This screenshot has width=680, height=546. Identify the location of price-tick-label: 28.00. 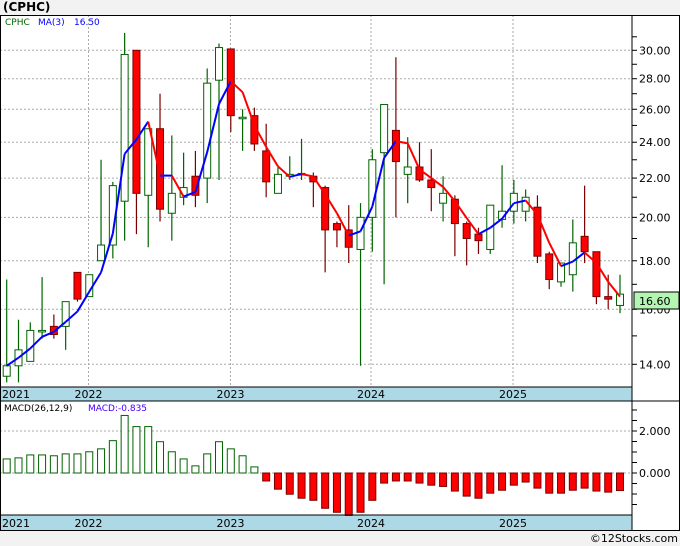
(655, 79).